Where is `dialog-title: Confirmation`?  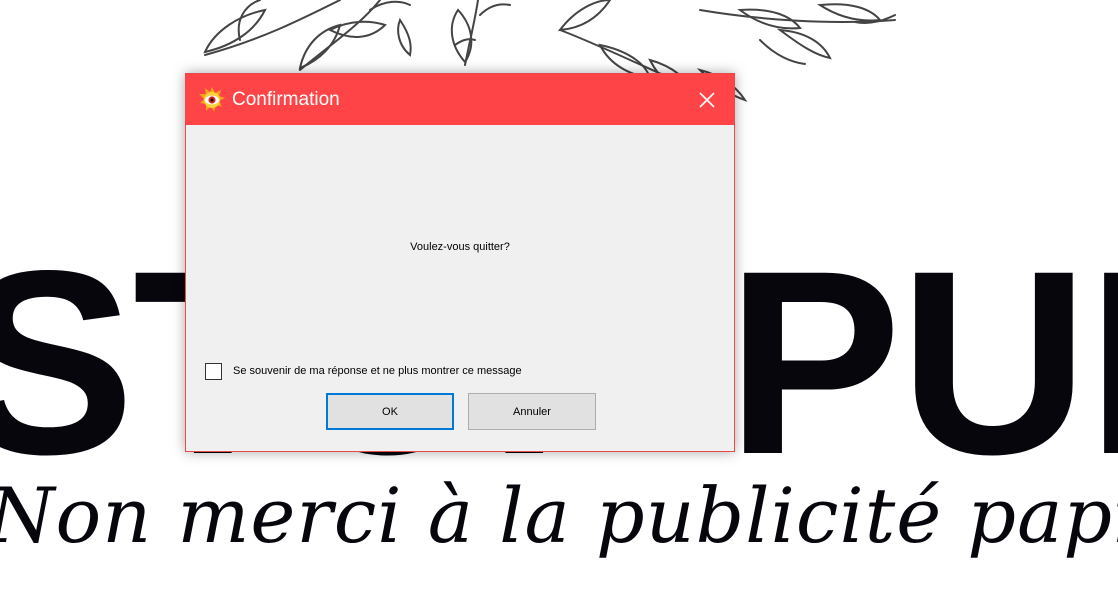 dialog-title: Confirmation is located at coordinates (286, 99).